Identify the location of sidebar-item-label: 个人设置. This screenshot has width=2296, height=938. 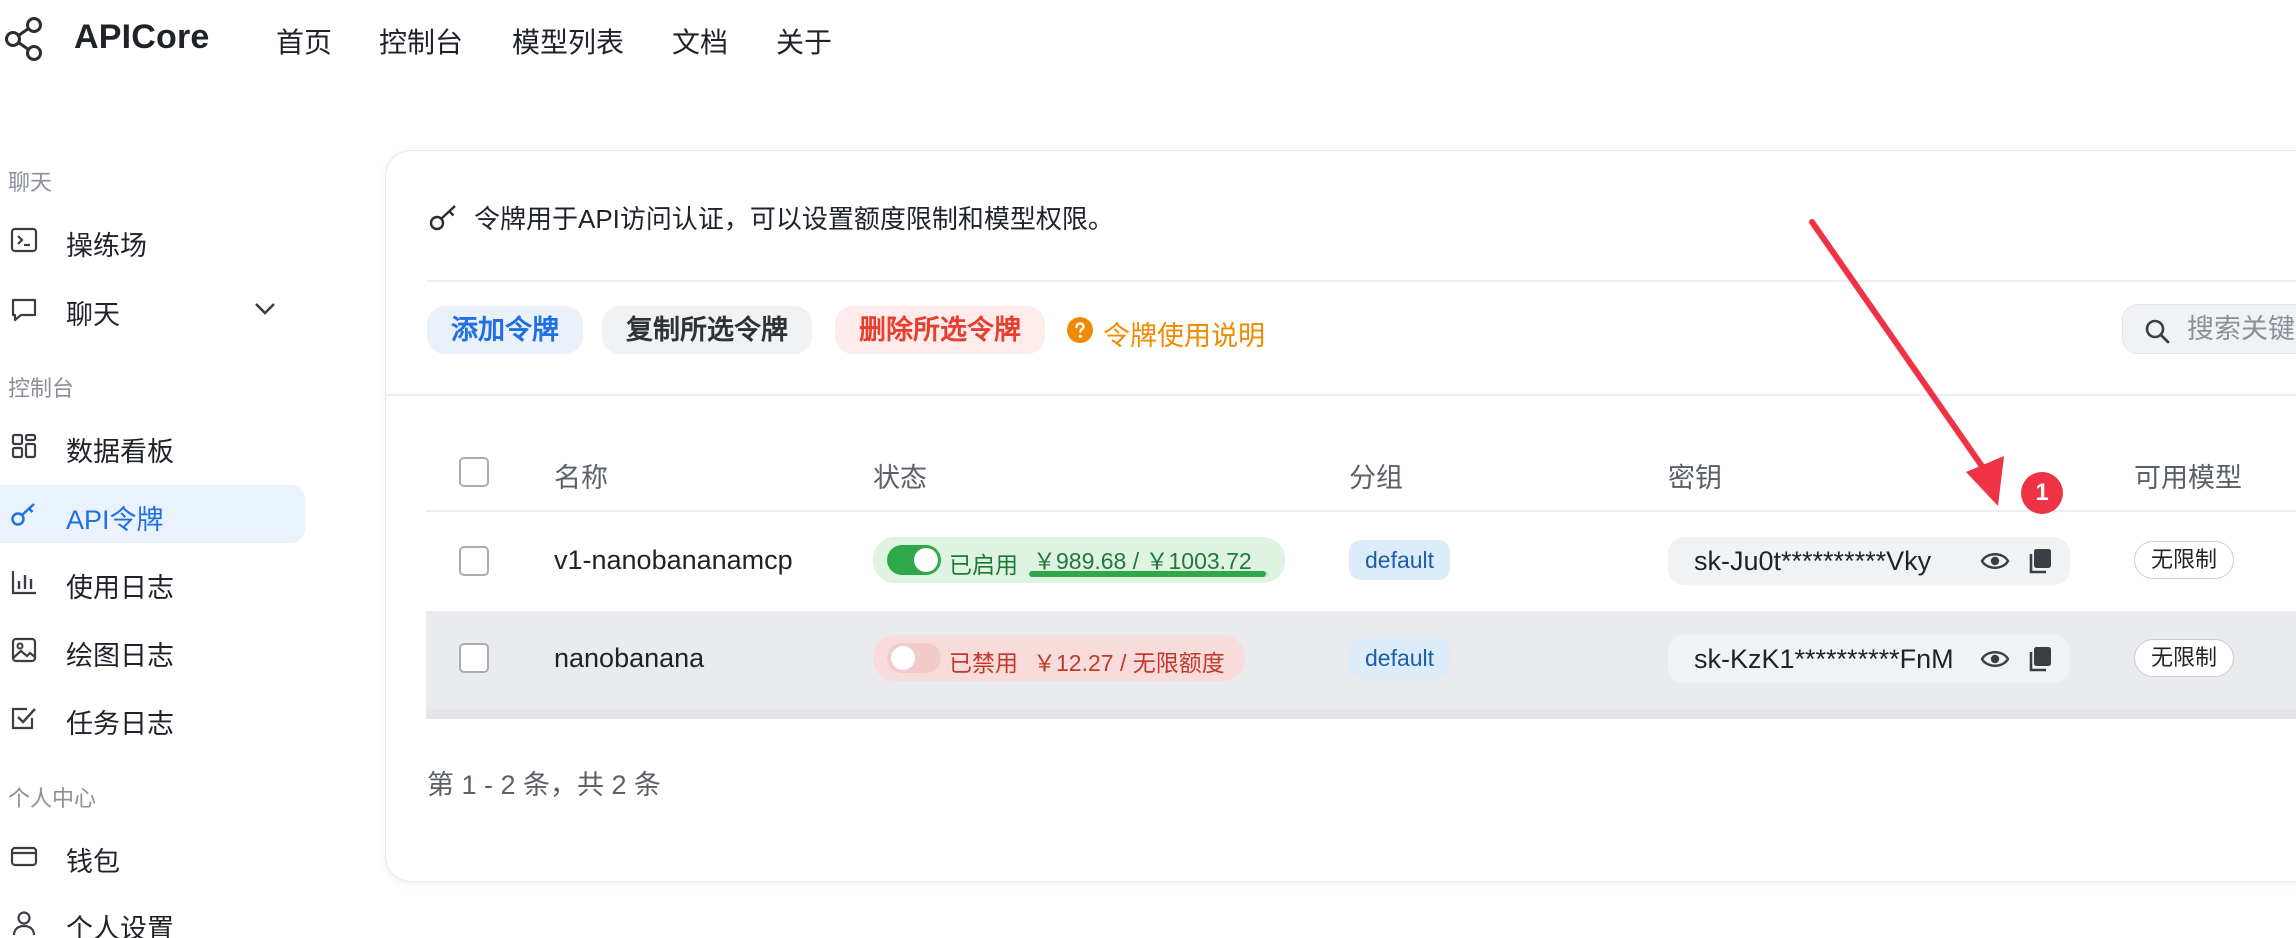
(120, 926).